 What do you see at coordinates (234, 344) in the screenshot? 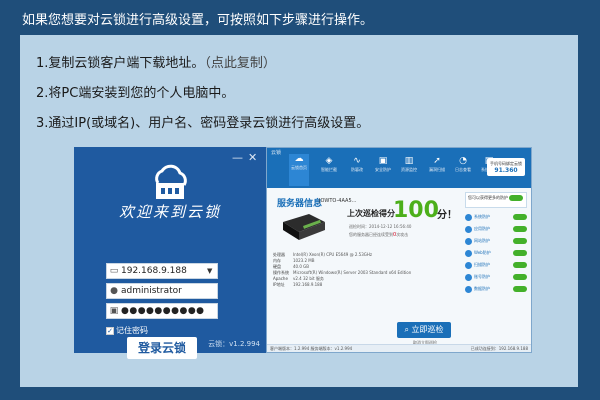
I see `version-label: 云锁：v1.2.994` at bounding box center [234, 344].